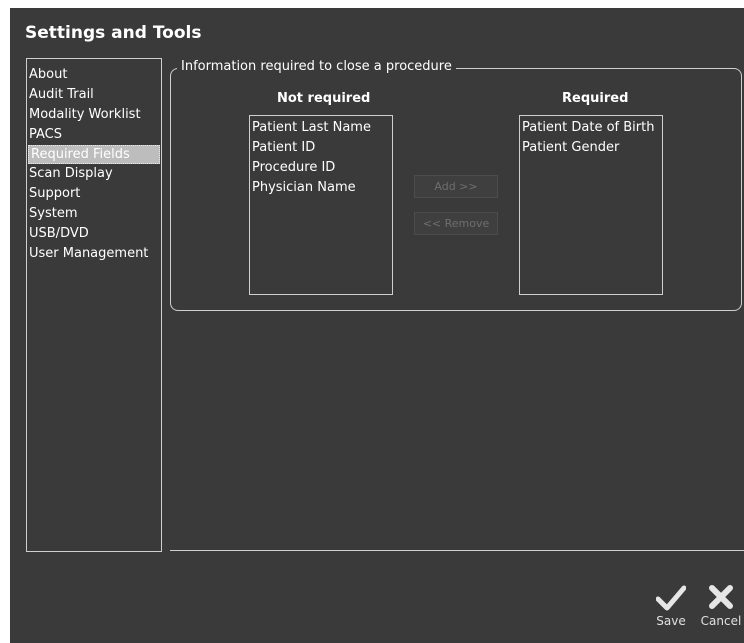 This screenshot has height=643, width=744. Describe the element at coordinates (321, 148) in the screenshot. I see `list-item: Patient ID` at that location.